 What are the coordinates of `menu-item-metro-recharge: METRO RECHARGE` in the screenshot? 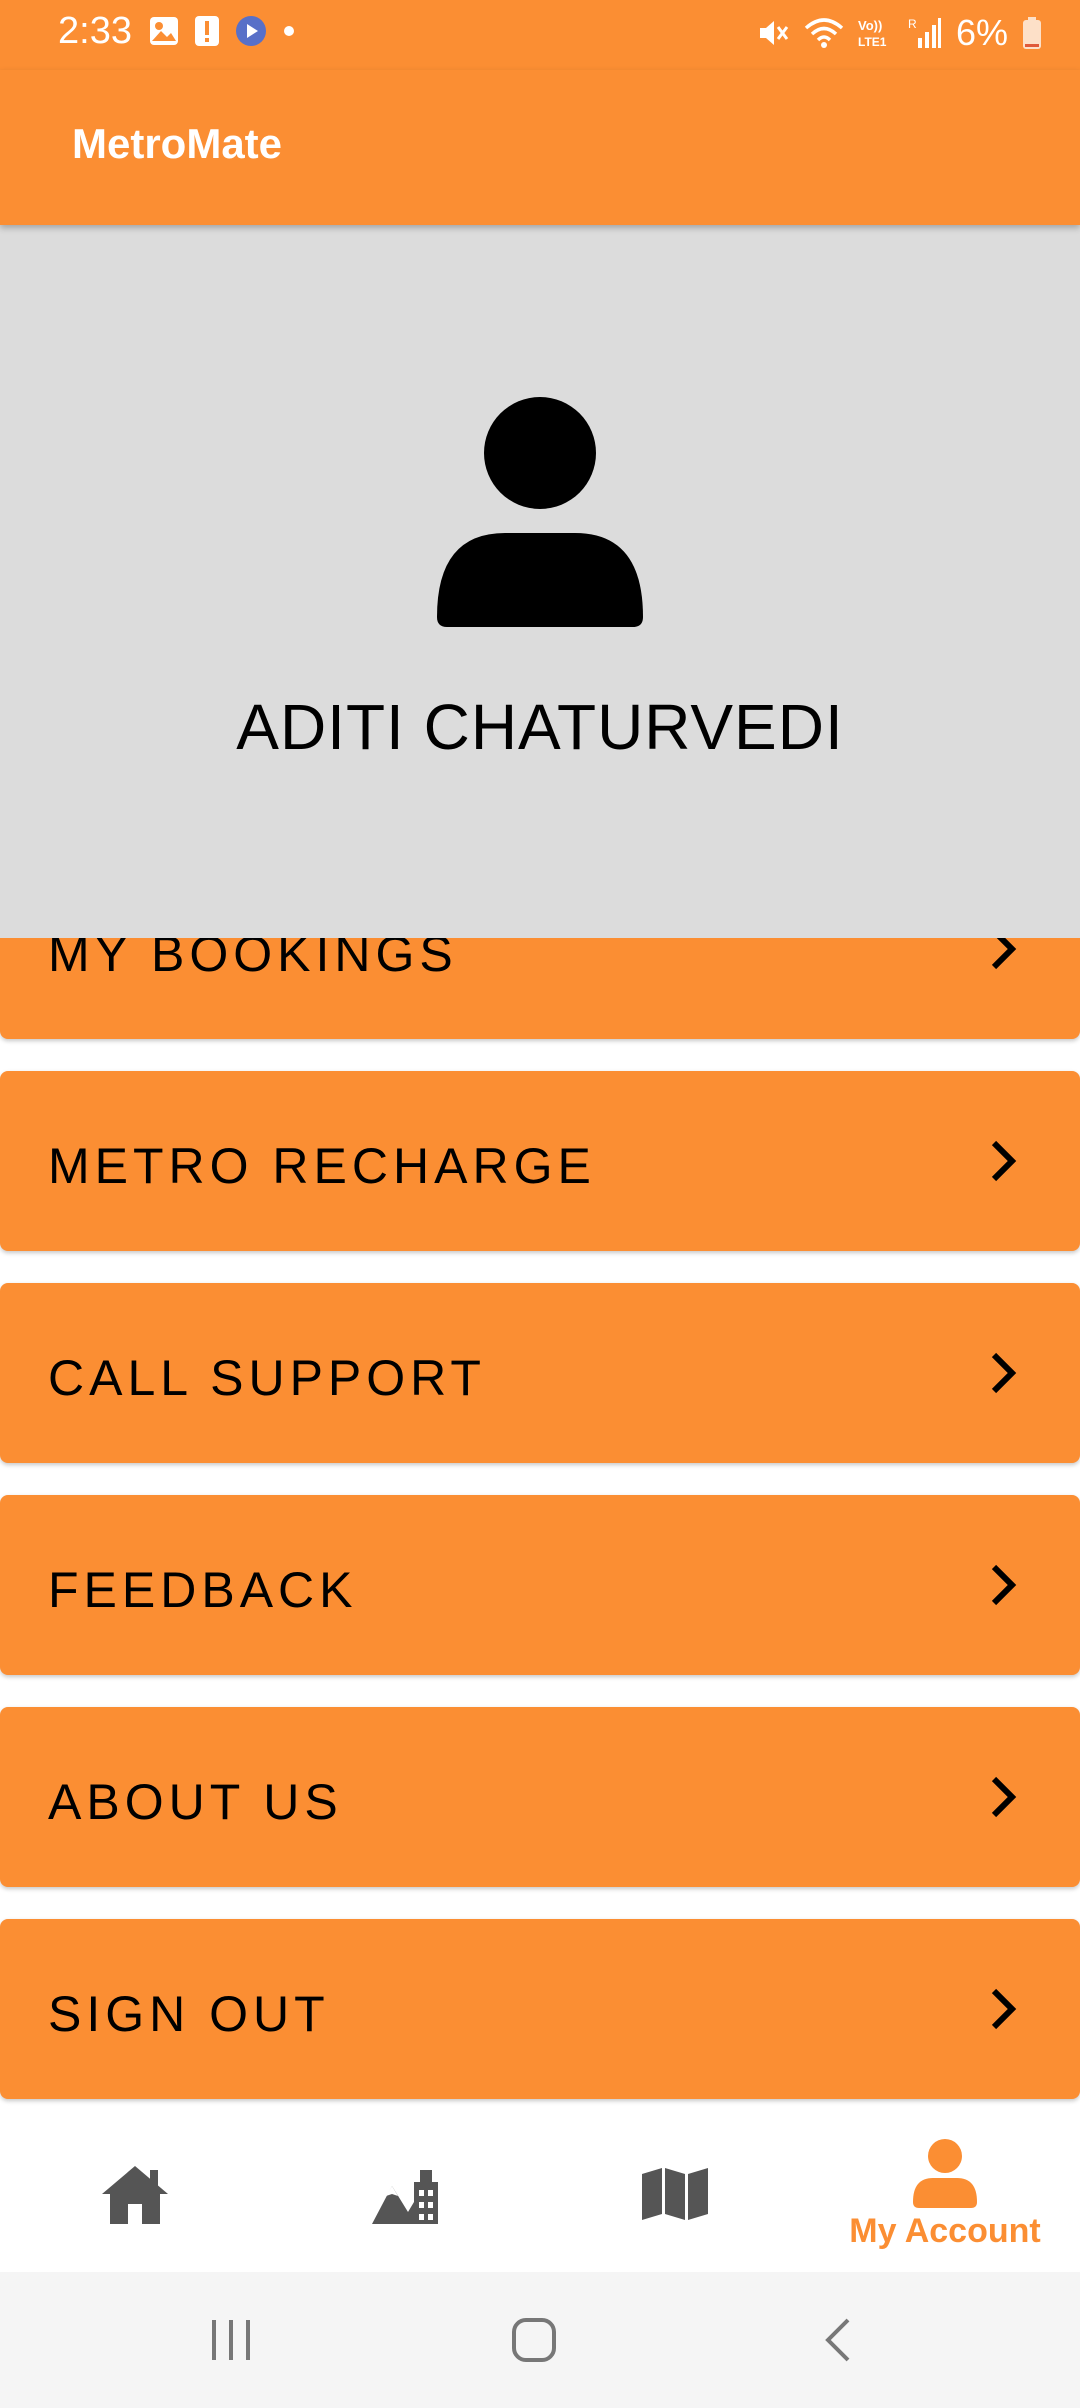 It's located at (540, 1161).